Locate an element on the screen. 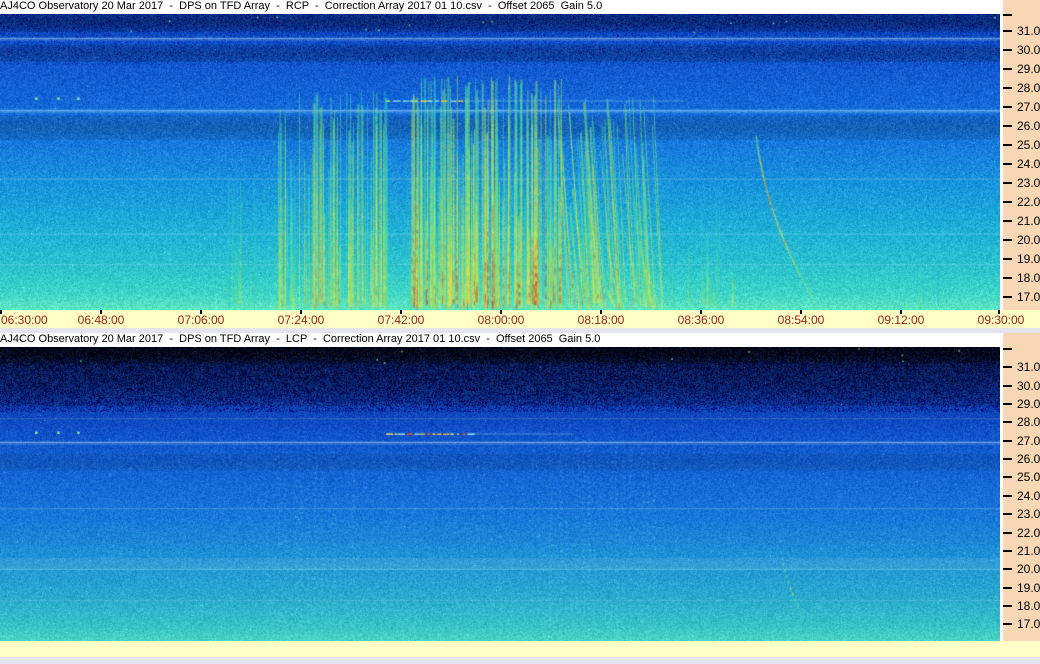  time-tick-label: 08:00:00 is located at coordinates (501, 320).